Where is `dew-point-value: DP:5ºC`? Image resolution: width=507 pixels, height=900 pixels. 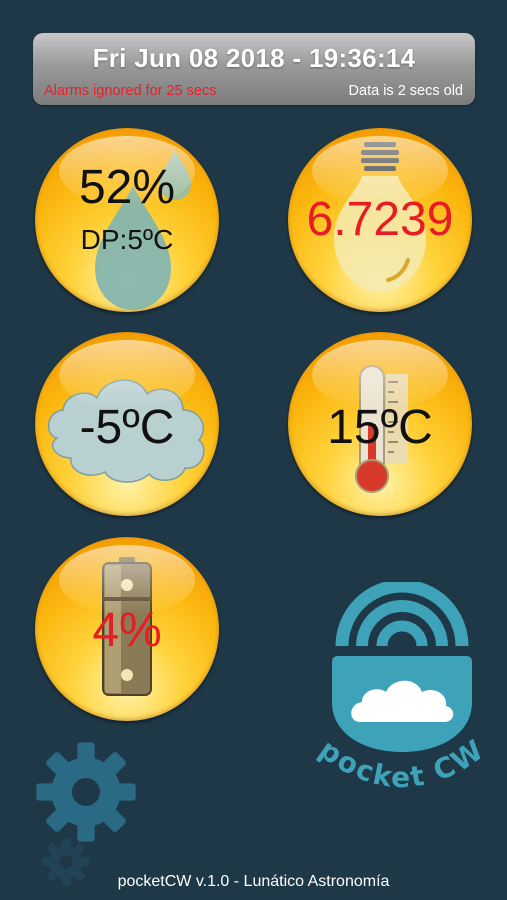 dew-point-value: DP:5ºC is located at coordinates (127, 239).